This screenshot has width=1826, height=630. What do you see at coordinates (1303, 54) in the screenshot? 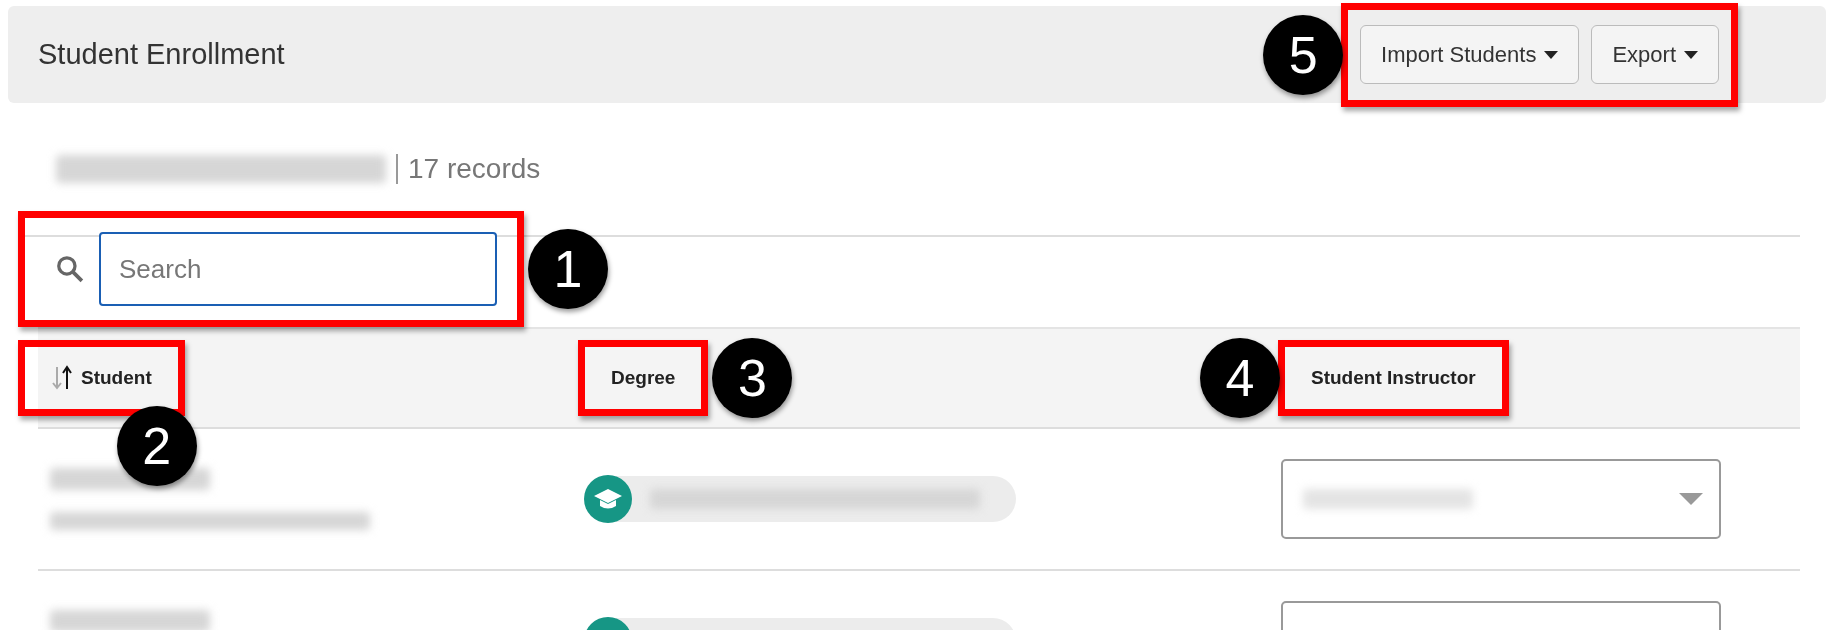
I see `callout-number: 5` at bounding box center [1303, 54].